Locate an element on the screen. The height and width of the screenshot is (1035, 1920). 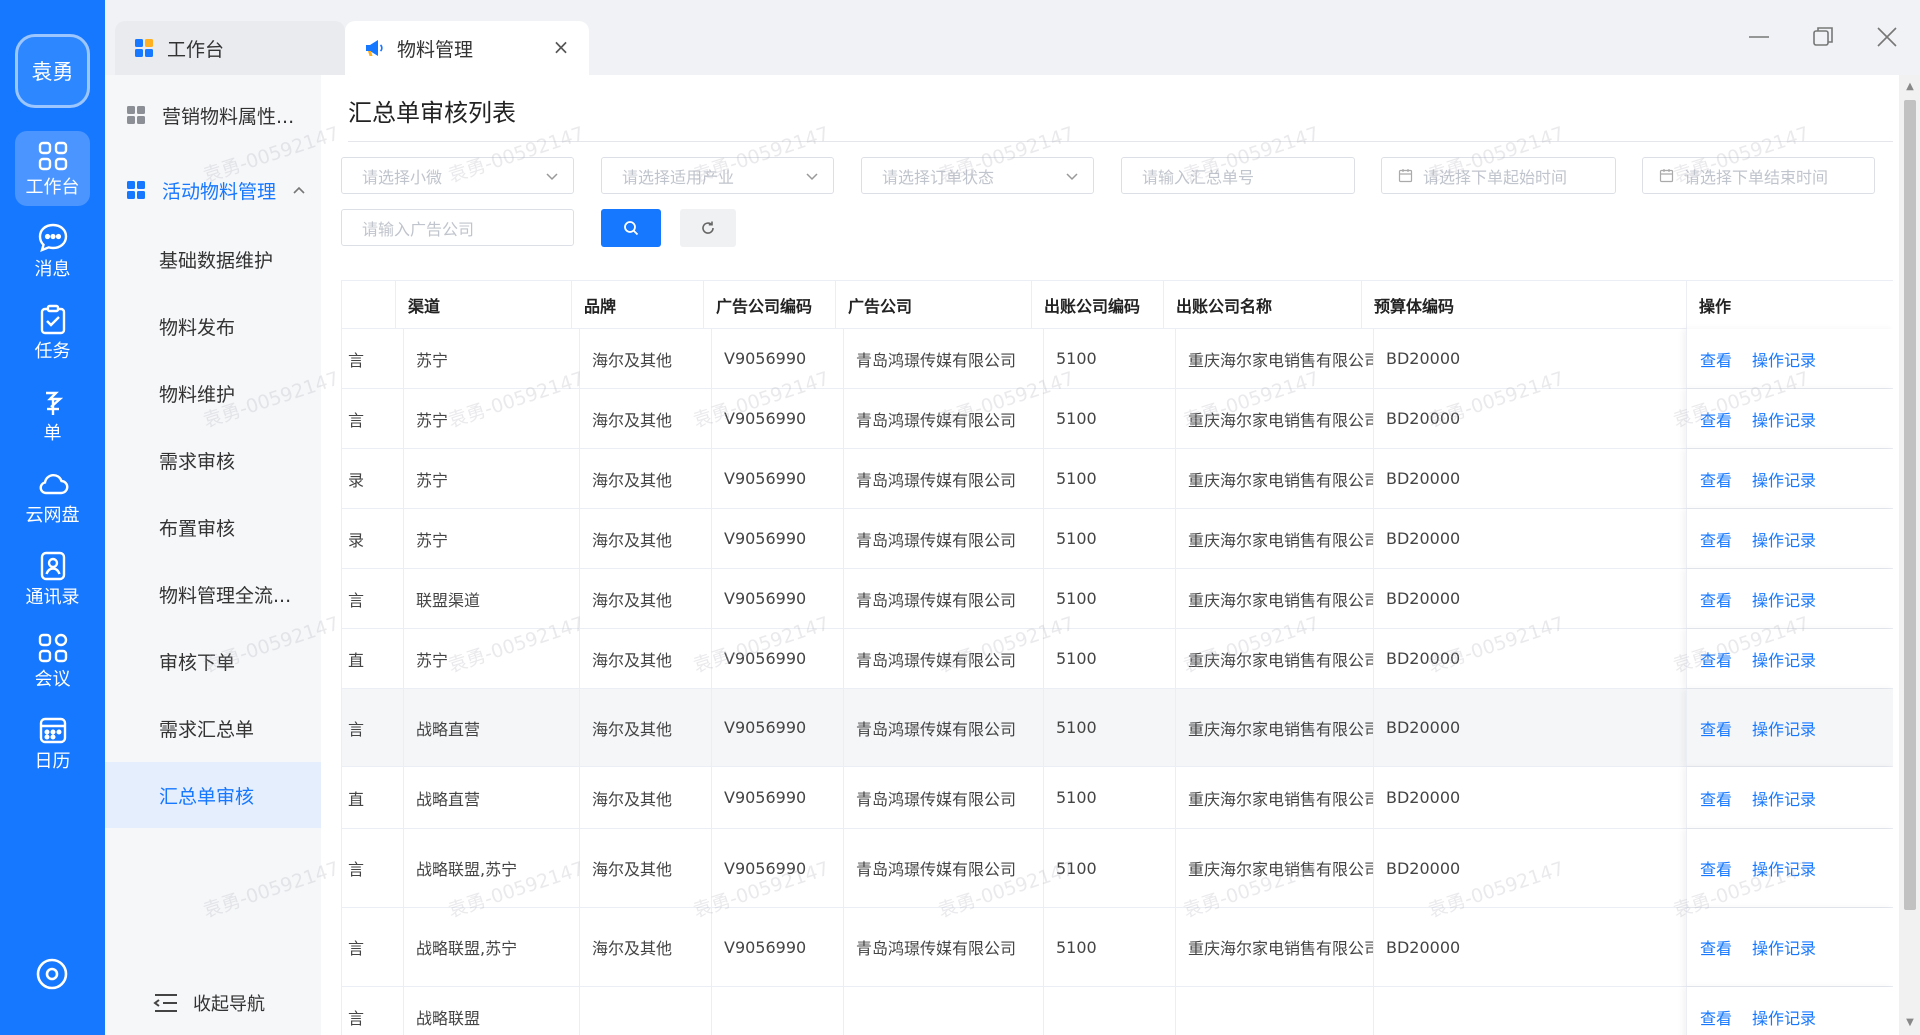
cell-brand is located at coordinates (646, 1011).